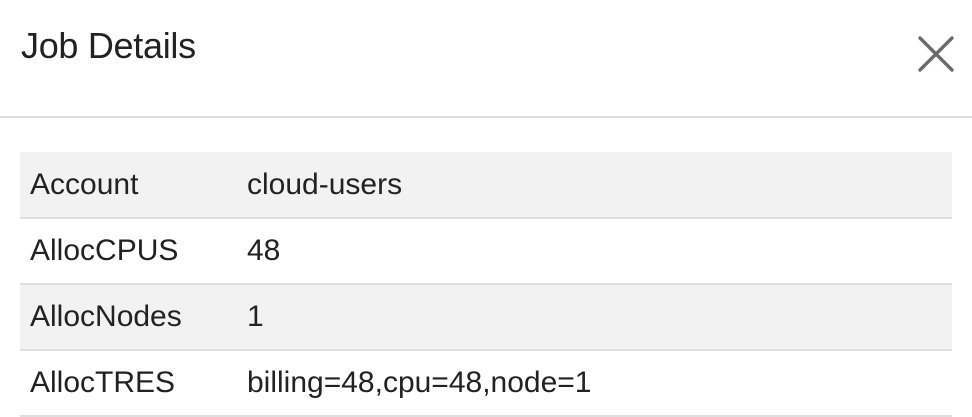  What do you see at coordinates (133, 383) in the screenshot?
I see `detail-key: AllocTRES` at bounding box center [133, 383].